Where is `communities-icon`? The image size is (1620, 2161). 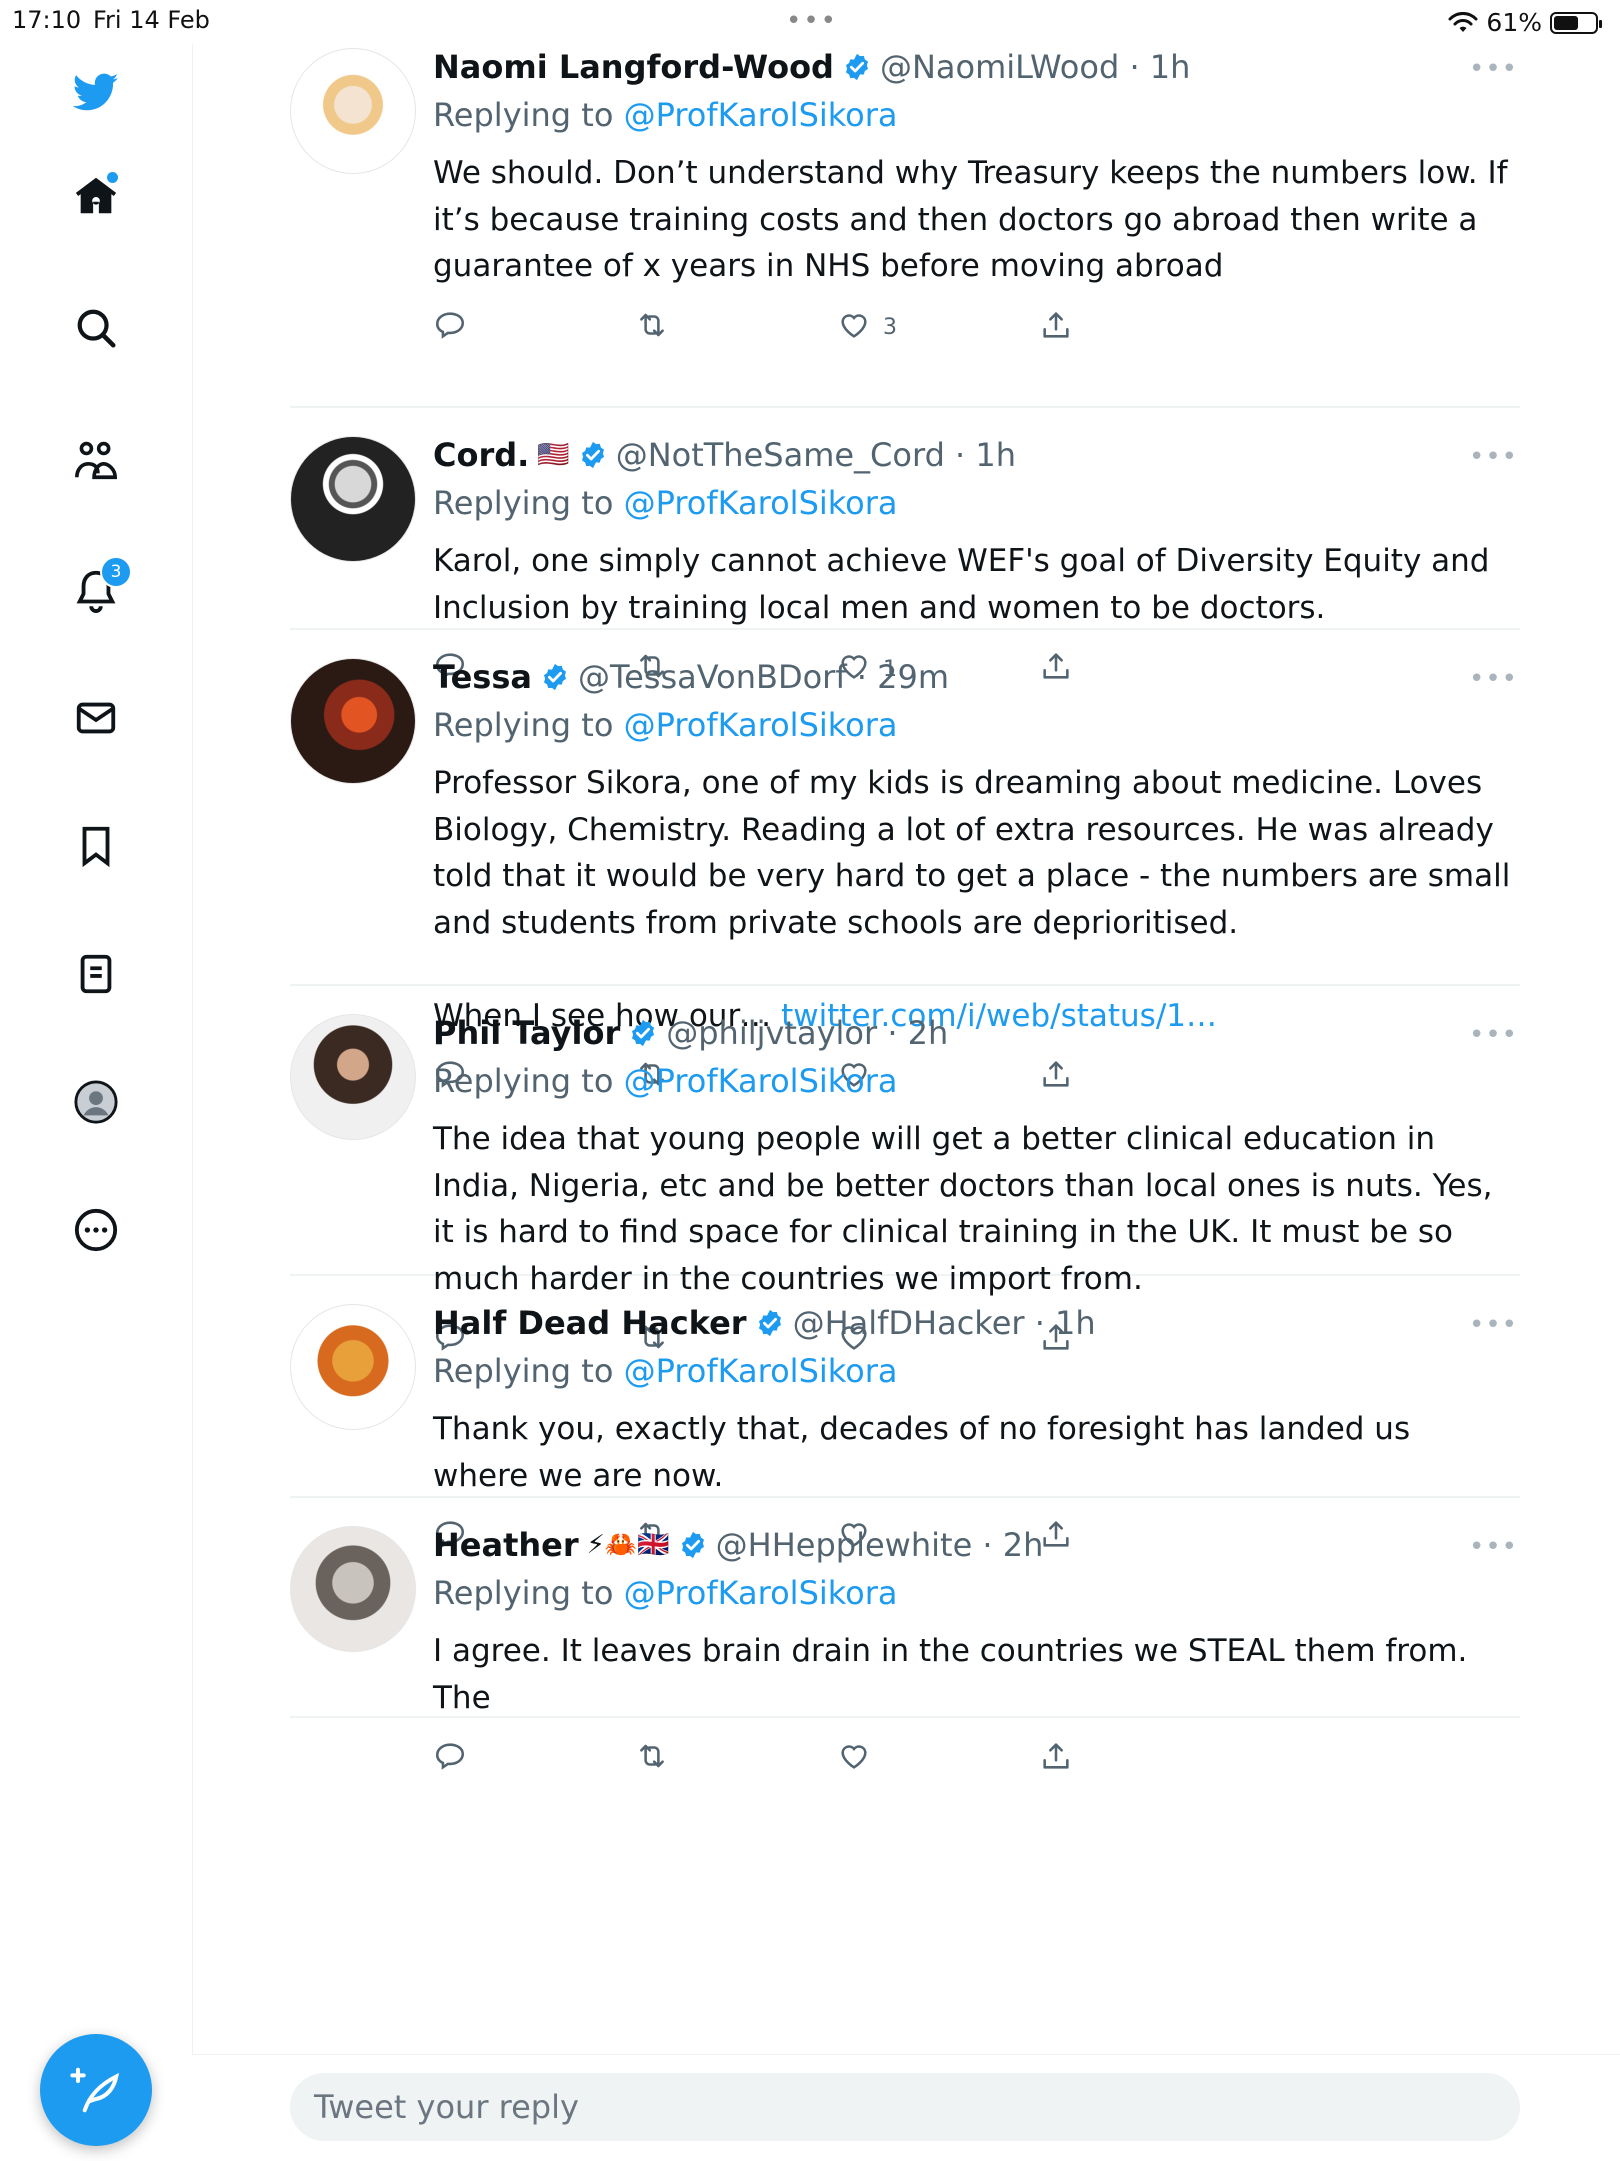
communities-icon is located at coordinates (96, 460).